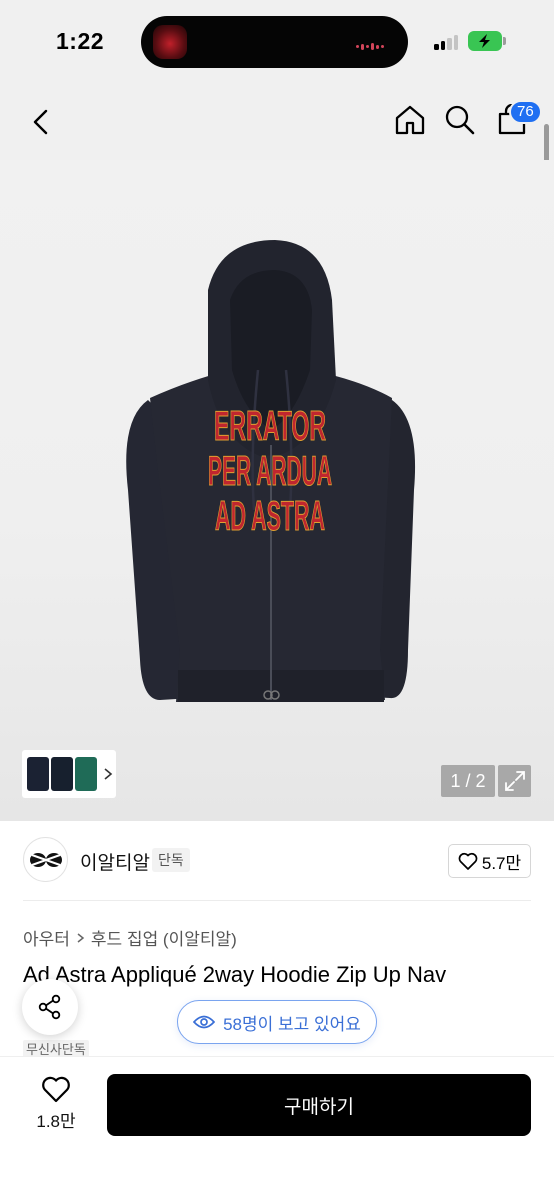 This screenshot has width=554, height=1200. What do you see at coordinates (504, 41) in the screenshot?
I see `battery-tip` at bounding box center [504, 41].